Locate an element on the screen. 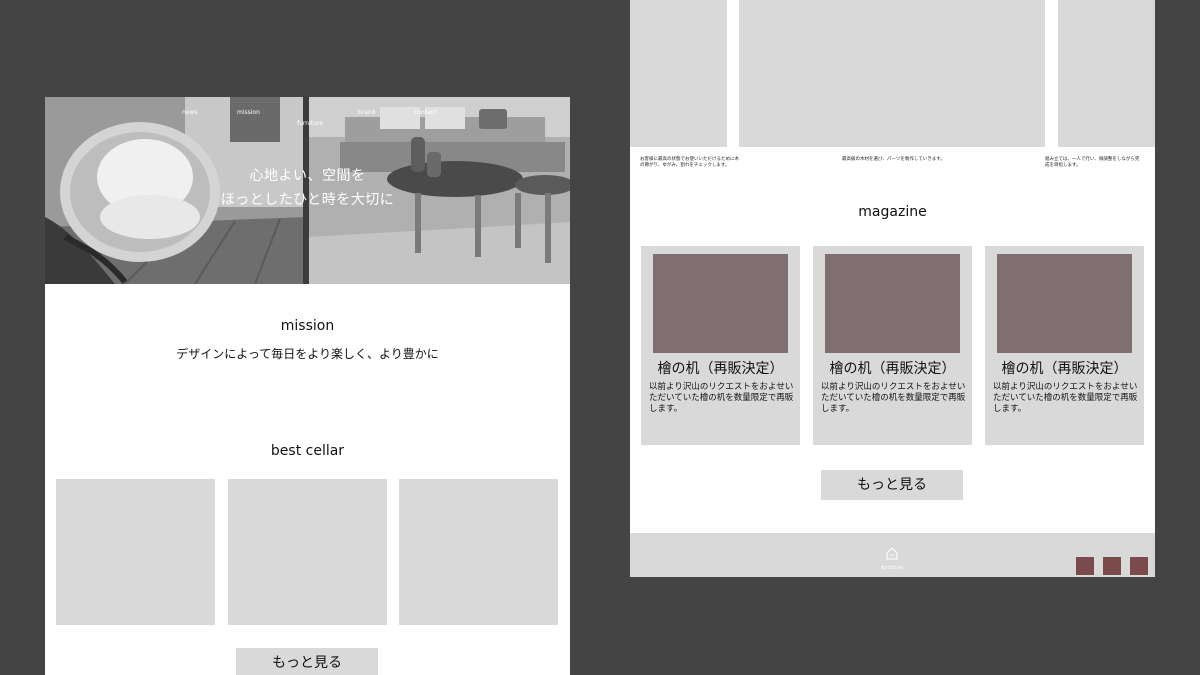 This screenshot has width=1200, height=675. nav-mission: mission is located at coordinates (248, 112).